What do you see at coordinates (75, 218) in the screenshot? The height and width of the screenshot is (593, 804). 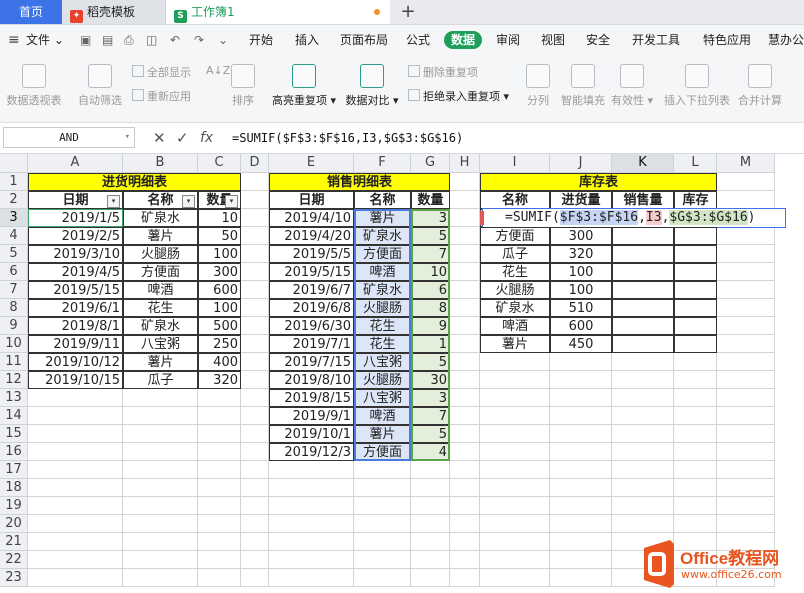 I see `purchase-date-cell: 2019/1/5` at bounding box center [75, 218].